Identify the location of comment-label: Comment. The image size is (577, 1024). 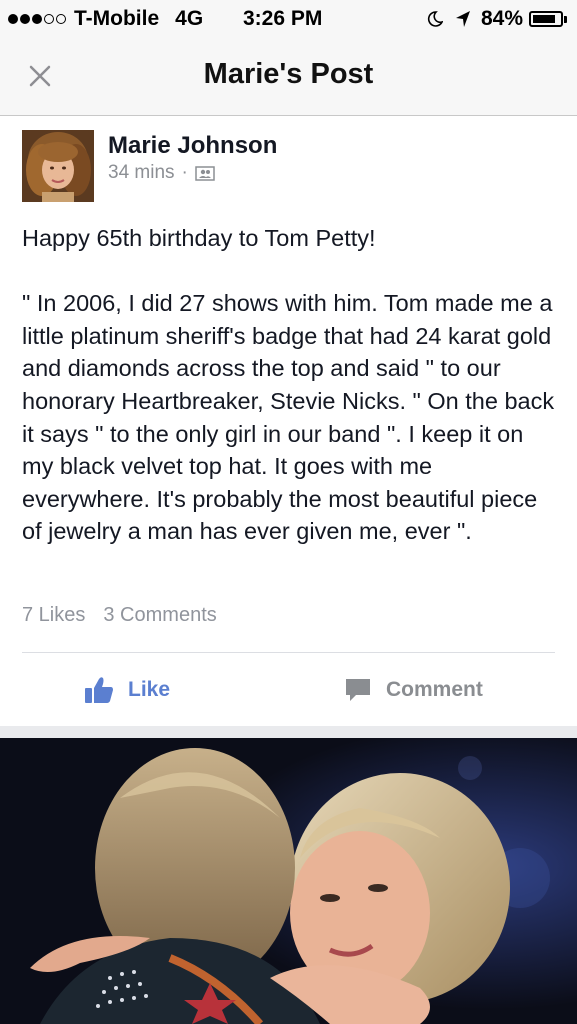
(434, 689).